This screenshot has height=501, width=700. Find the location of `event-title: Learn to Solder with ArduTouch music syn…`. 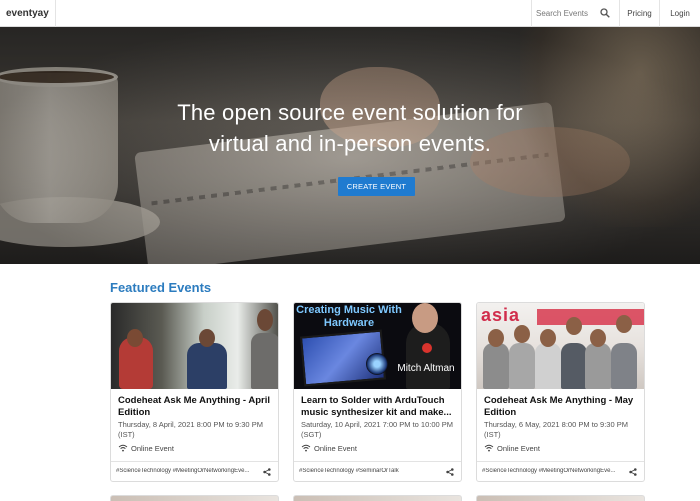

event-title: Learn to Solder with ArduTouch music syn… is located at coordinates (380, 407).